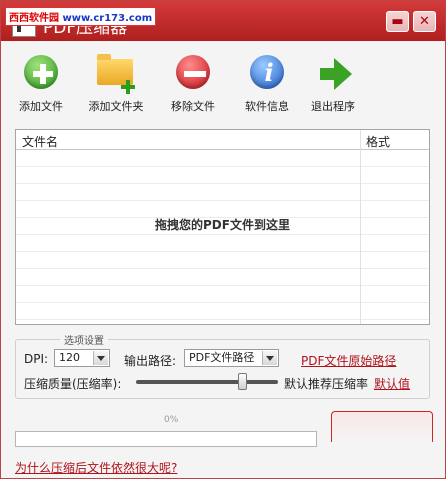 This screenshot has width=446, height=479. Describe the element at coordinates (193, 72) in the screenshot. I see `remove-file-icon` at that location.